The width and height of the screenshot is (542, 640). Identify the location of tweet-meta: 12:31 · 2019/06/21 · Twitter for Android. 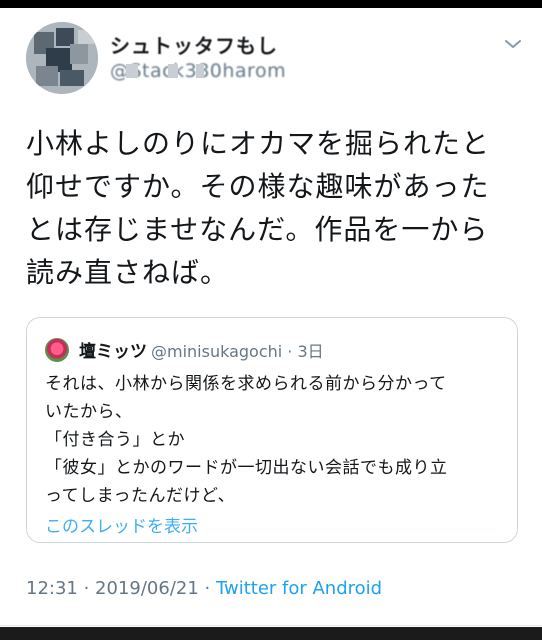
(204, 588).